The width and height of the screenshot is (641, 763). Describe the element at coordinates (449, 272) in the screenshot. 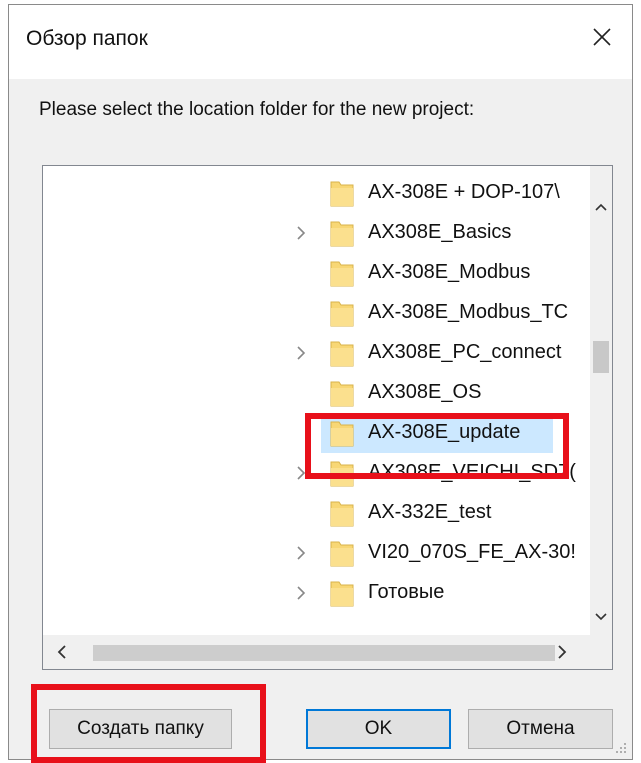

I see `tree-item-label: AX-308E_Modbus` at that location.